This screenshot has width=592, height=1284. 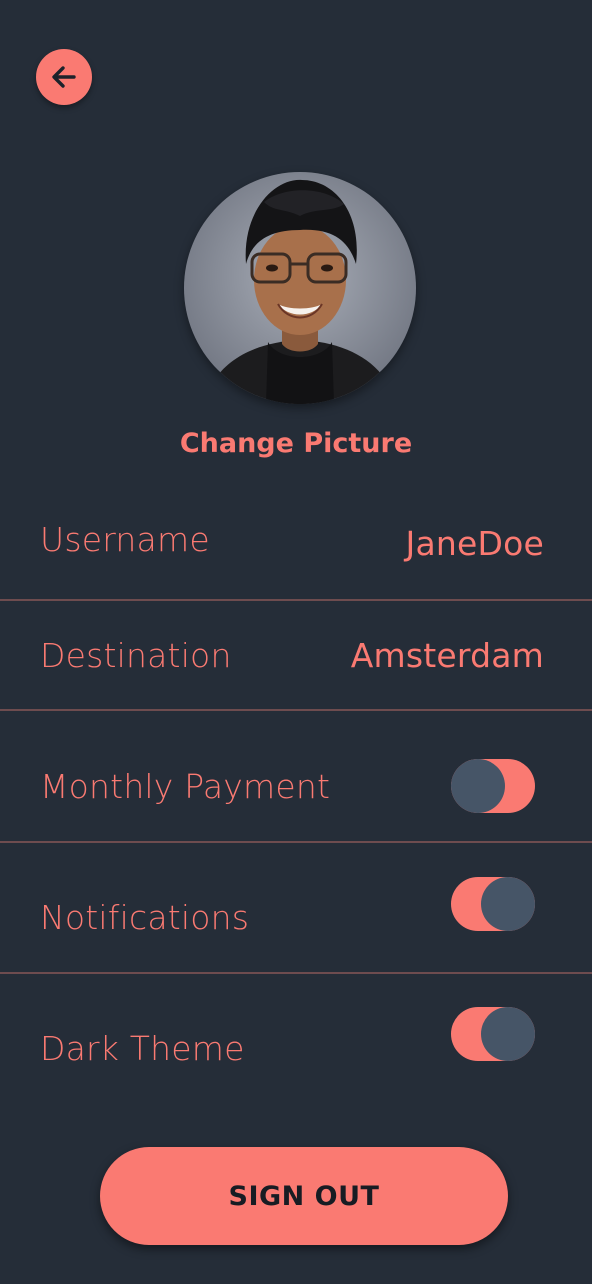 What do you see at coordinates (304, 1196) in the screenshot?
I see `sign-out-button: SIGN OUT` at bounding box center [304, 1196].